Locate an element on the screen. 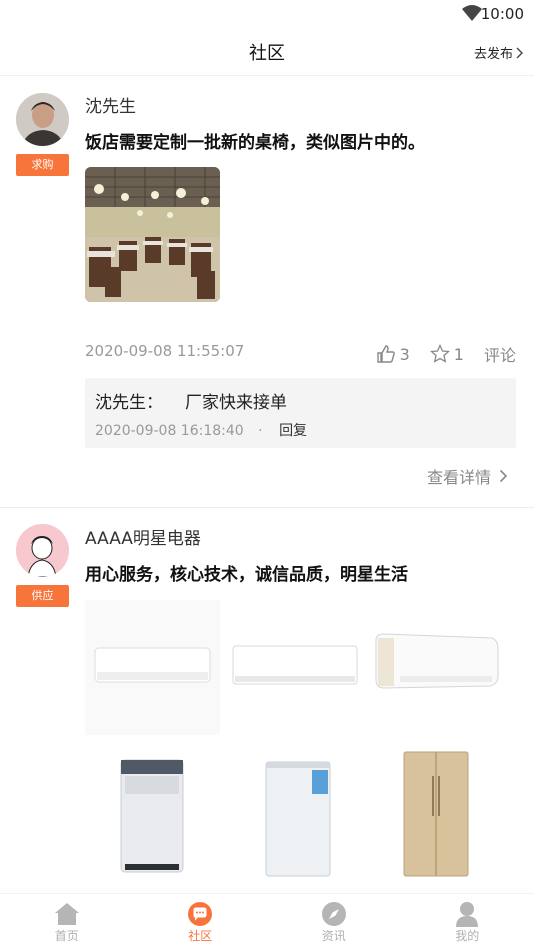 Image resolution: width=534 pixels, height=949 pixels. comment-button: 评论 is located at coordinates (500, 354).